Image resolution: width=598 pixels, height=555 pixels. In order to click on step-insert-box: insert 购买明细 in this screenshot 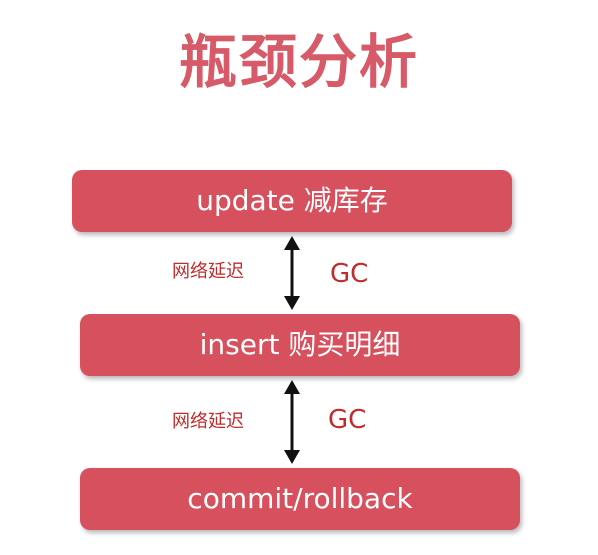, I will do `click(300, 345)`.